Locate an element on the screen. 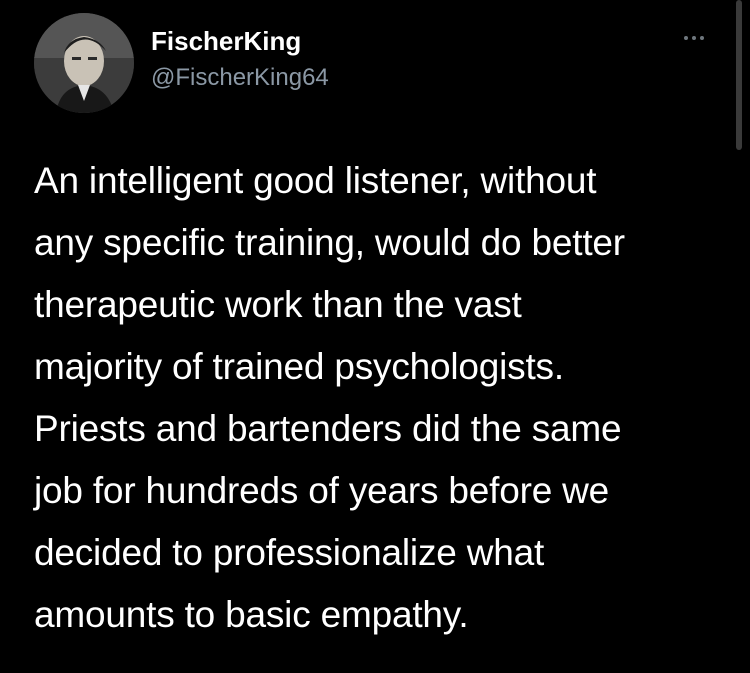  profile-photo-icon is located at coordinates (84, 63).